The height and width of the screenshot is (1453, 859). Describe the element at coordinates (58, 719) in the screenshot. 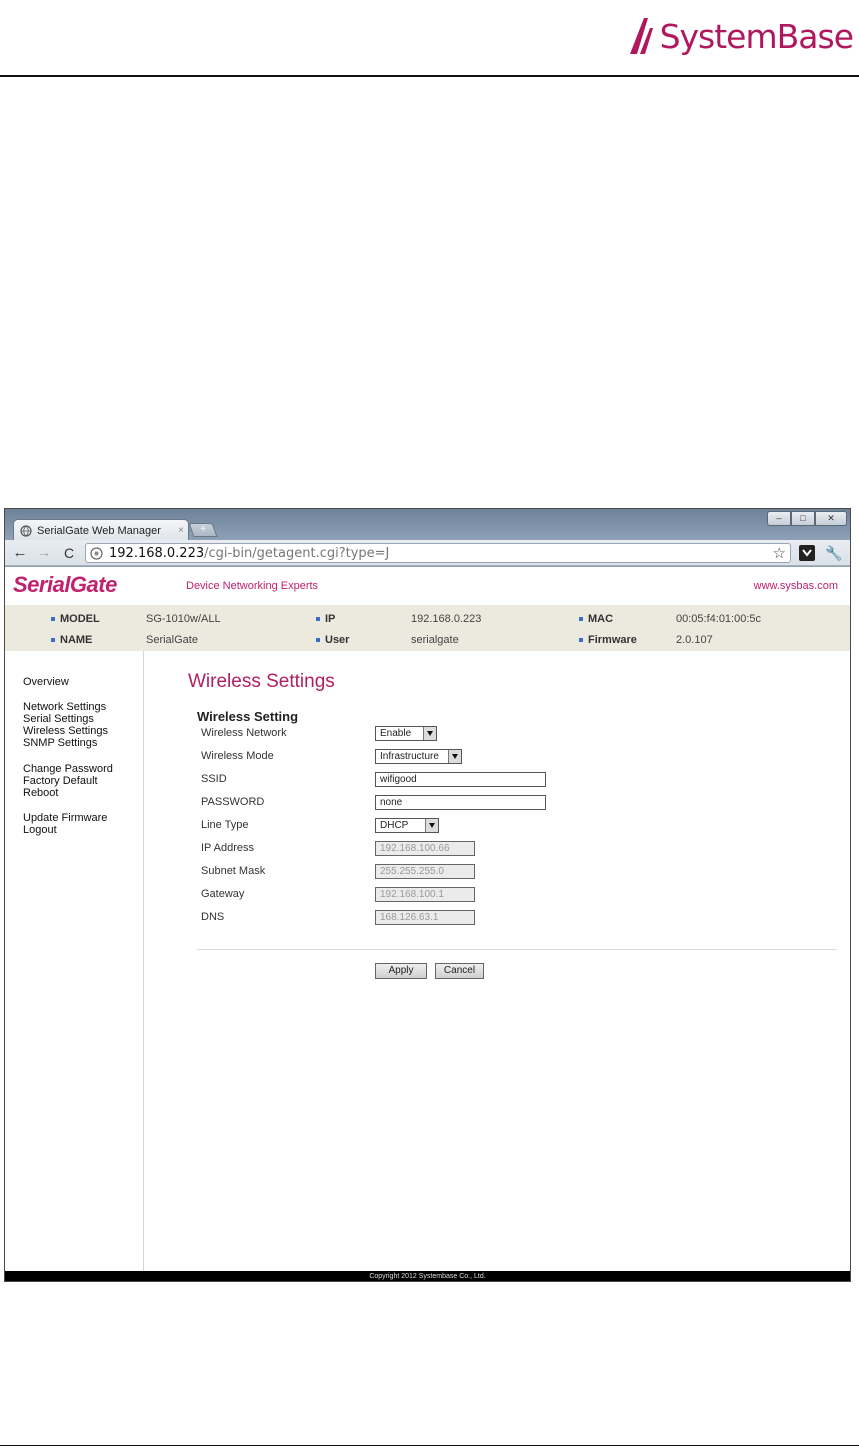

I see `sidebar-item-serial-settings: Serial Settings` at that location.